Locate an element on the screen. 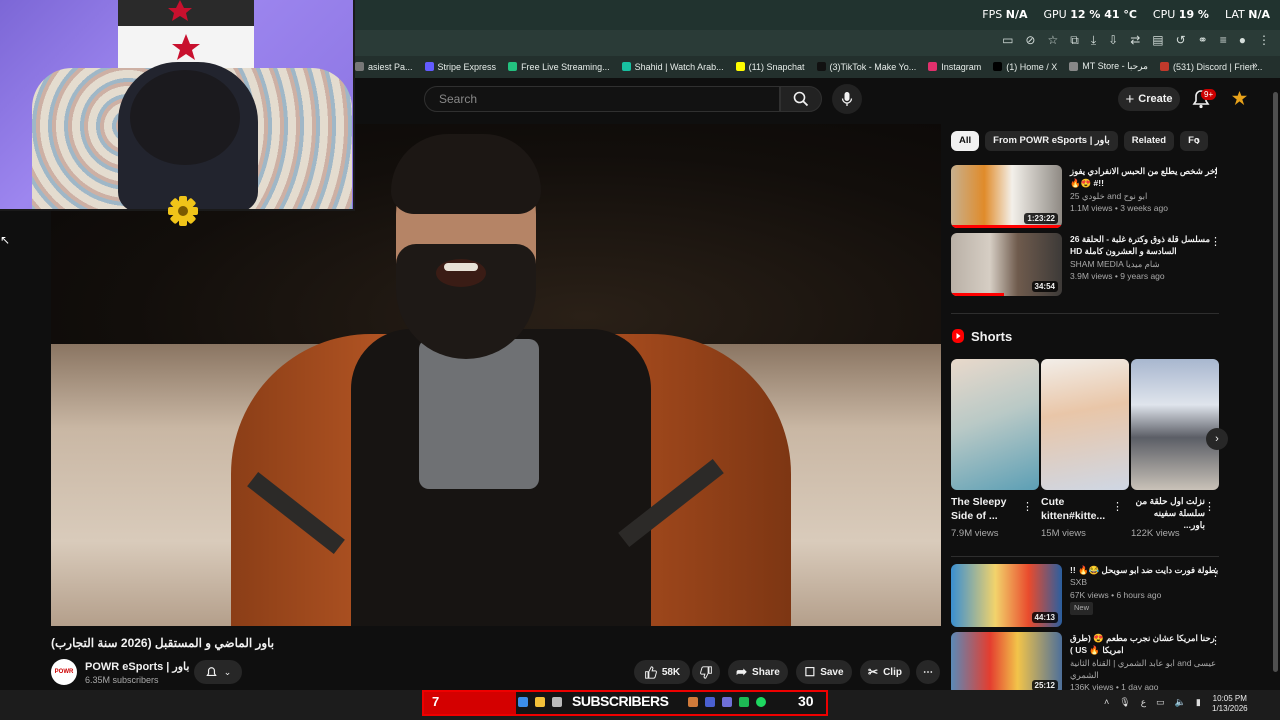 This screenshot has width=1280, height=720. bookmark-label: (11) Snapchat is located at coordinates (776, 66).